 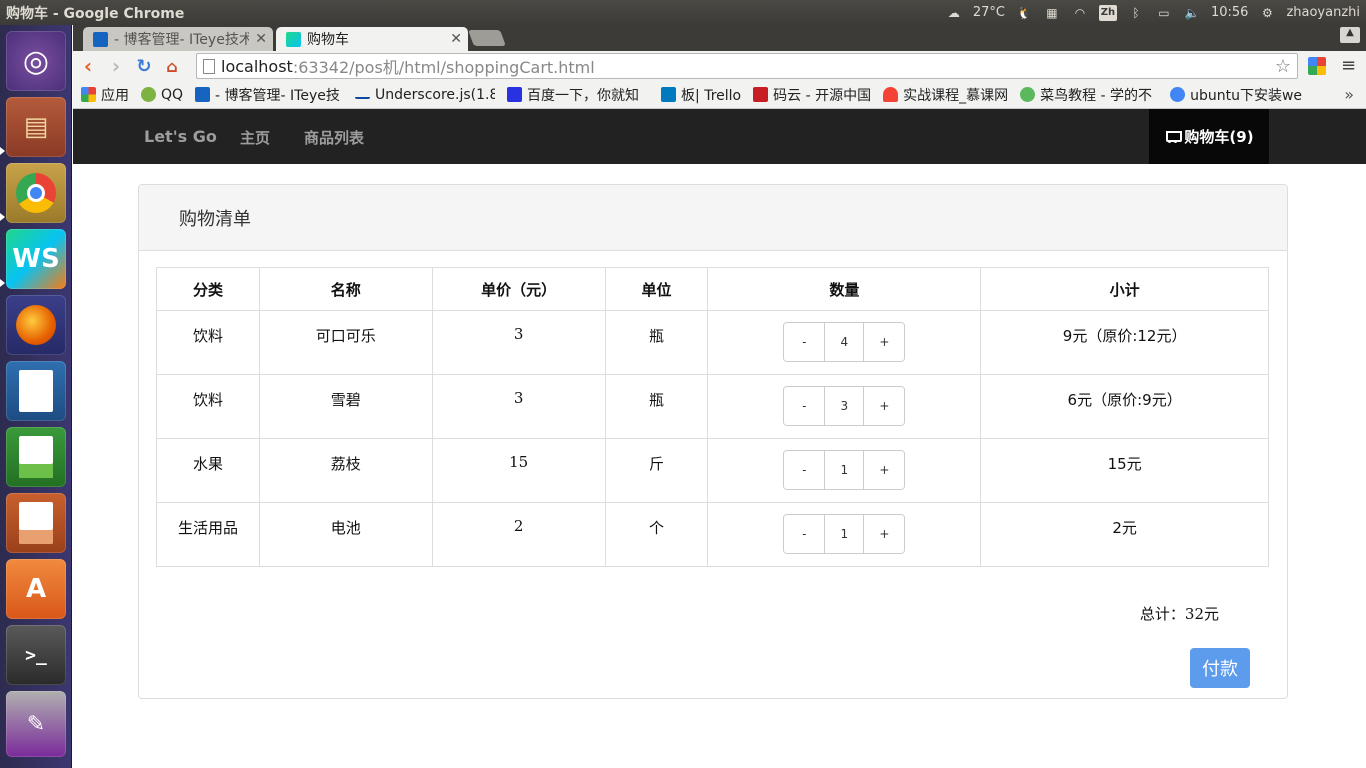 I want to click on extension-icon, so click(x=1317, y=66).